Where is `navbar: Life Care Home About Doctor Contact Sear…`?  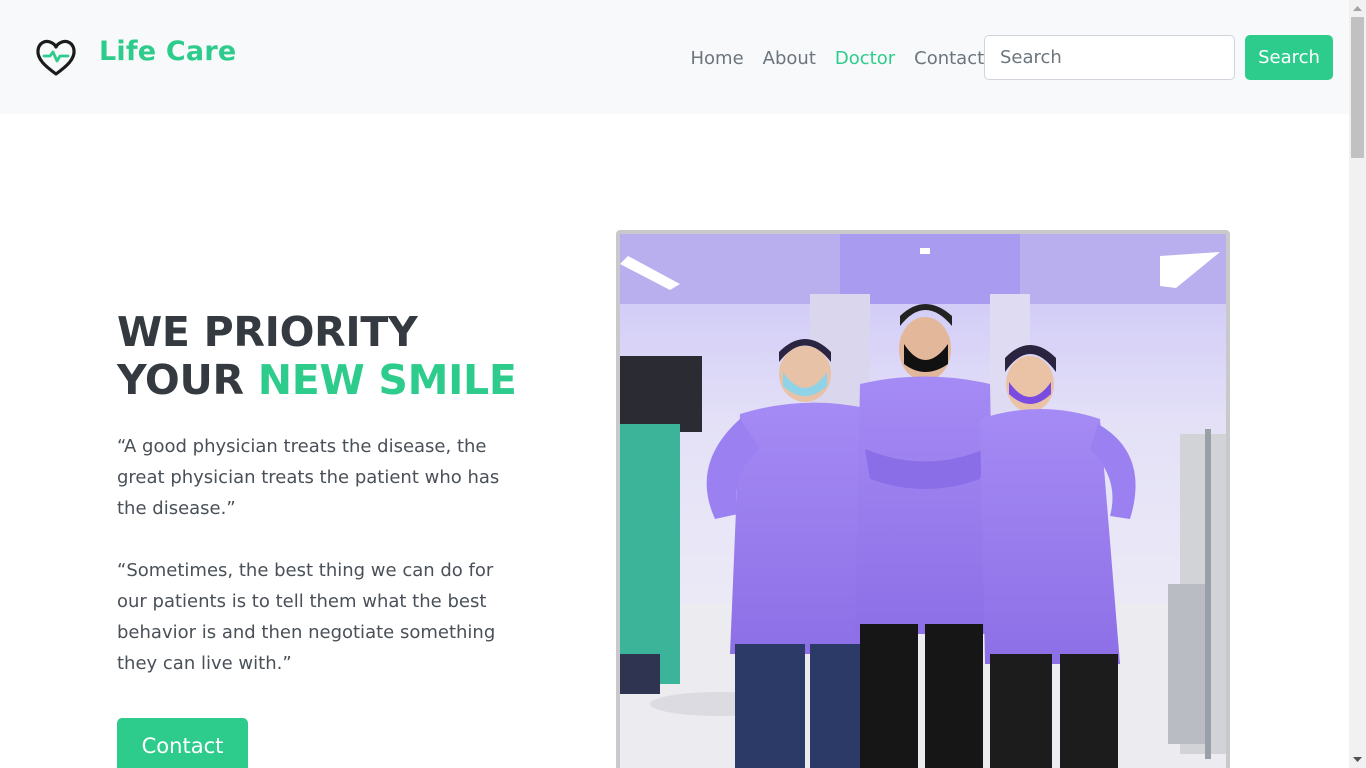 navbar: Life Care Home About Doctor Contact Sear… is located at coordinates (674, 57).